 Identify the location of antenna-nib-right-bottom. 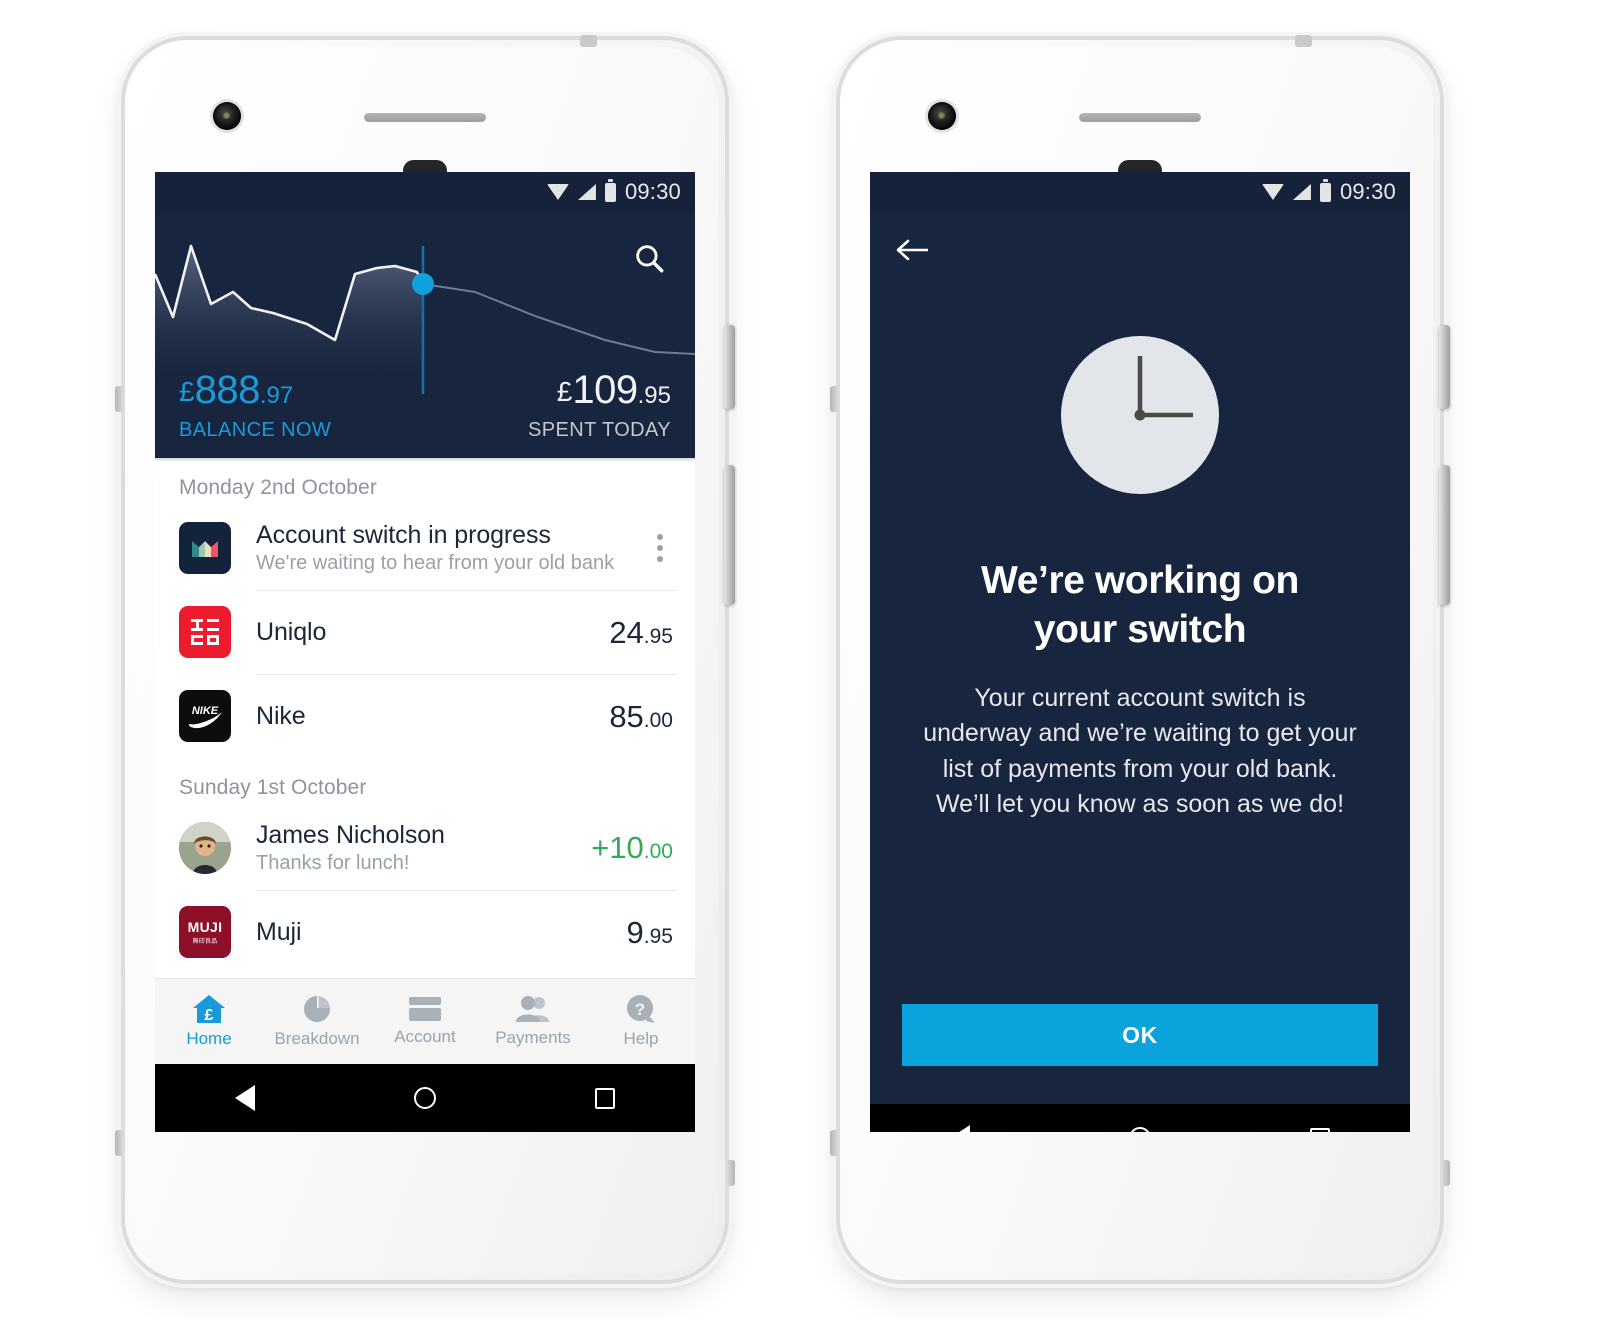
(1445, 1173).